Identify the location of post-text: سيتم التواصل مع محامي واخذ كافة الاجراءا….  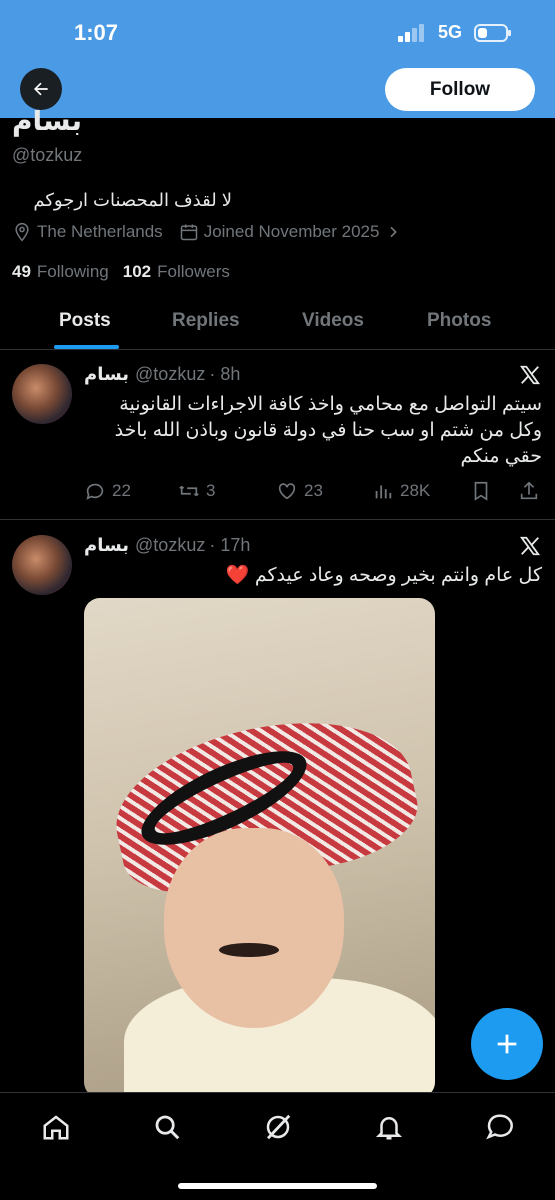
(328, 430).